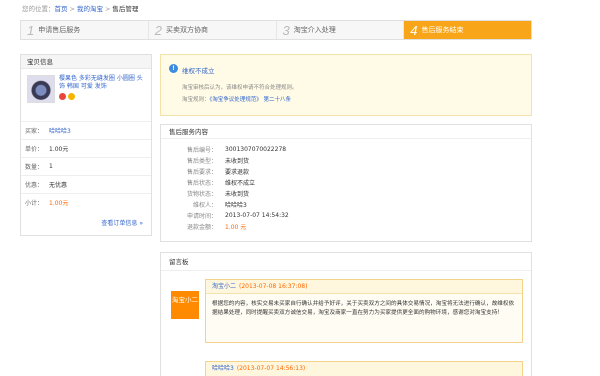  Describe the element at coordinates (86, 202) in the screenshot. I see `subtotal-row: 小计： 1.00元` at that location.